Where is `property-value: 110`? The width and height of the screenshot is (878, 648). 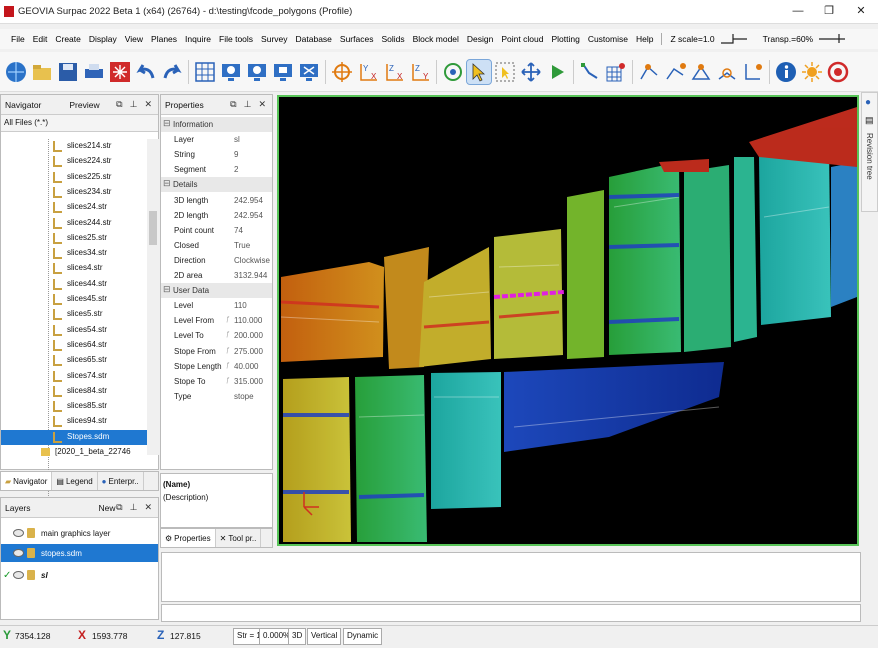
property-value: 110 is located at coordinates (240, 305).